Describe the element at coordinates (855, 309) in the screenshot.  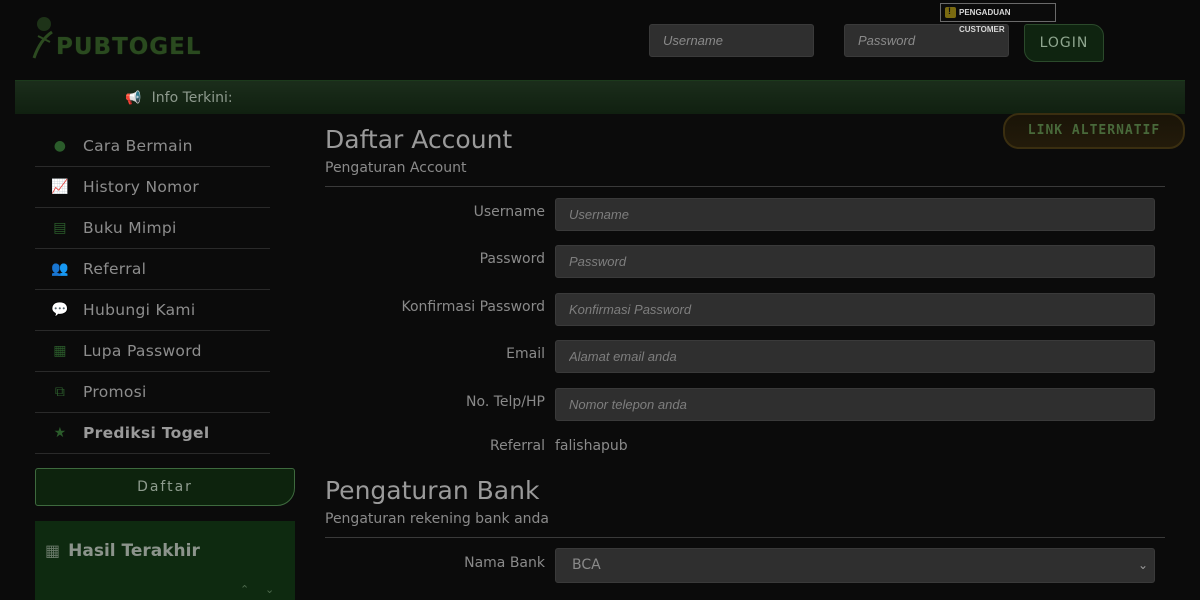
I see `confirm-password-field` at that location.